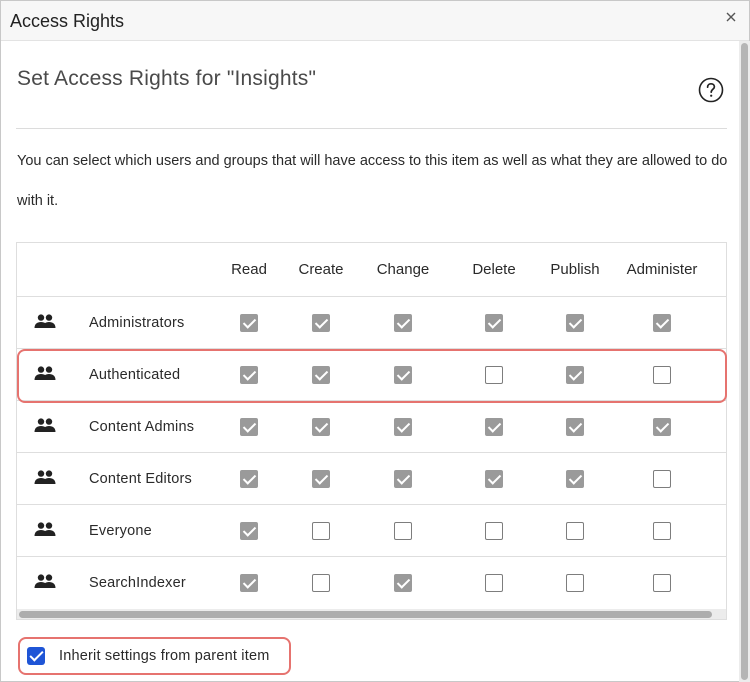 The height and width of the screenshot is (682, 750). Describe the element at coordinates (142, 427) in the screenshot. I see `group-name: Content Admins` at that location.